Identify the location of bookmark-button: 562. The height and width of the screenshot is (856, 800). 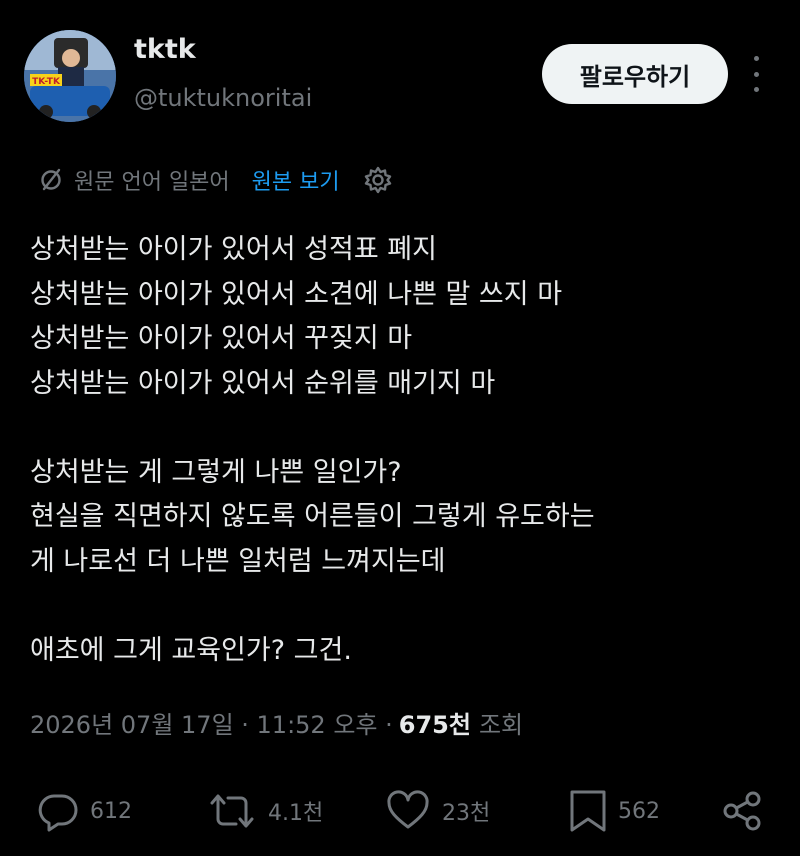
(614, 811).